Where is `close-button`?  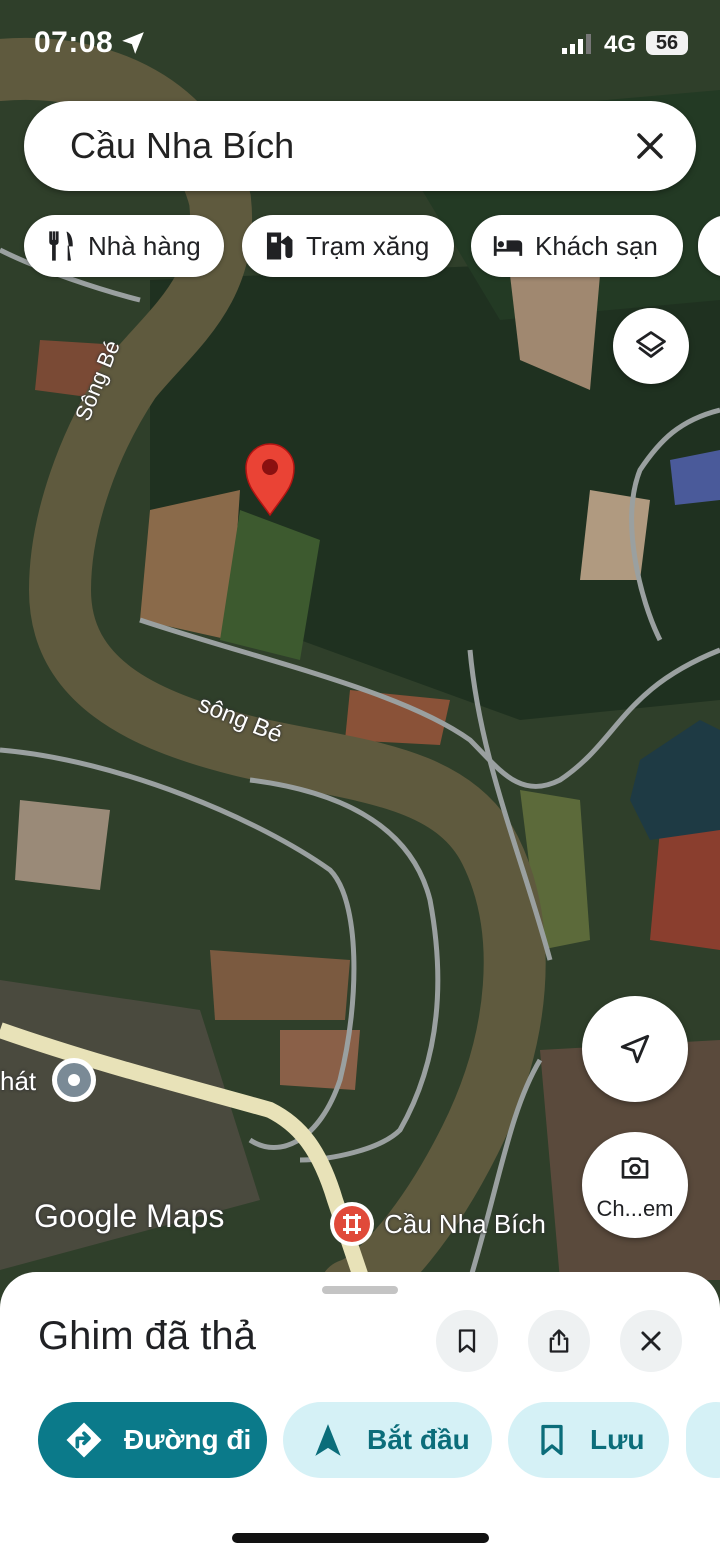 close-button is located at coordinates (651, 1341).